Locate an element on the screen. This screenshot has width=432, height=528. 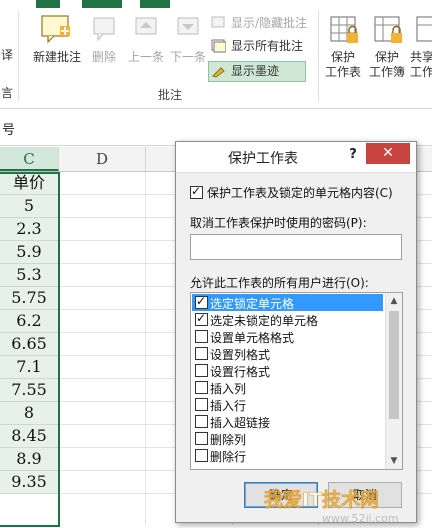
language-group-label-partial: 言 is located at coordinates (7, 93).